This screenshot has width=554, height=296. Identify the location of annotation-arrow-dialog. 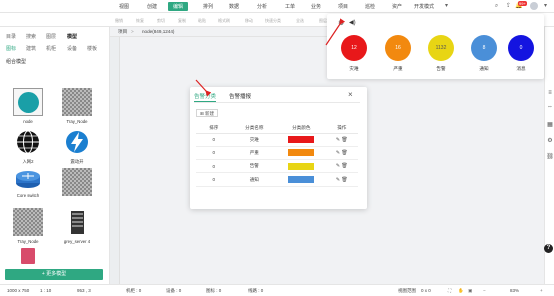
(203, 88).